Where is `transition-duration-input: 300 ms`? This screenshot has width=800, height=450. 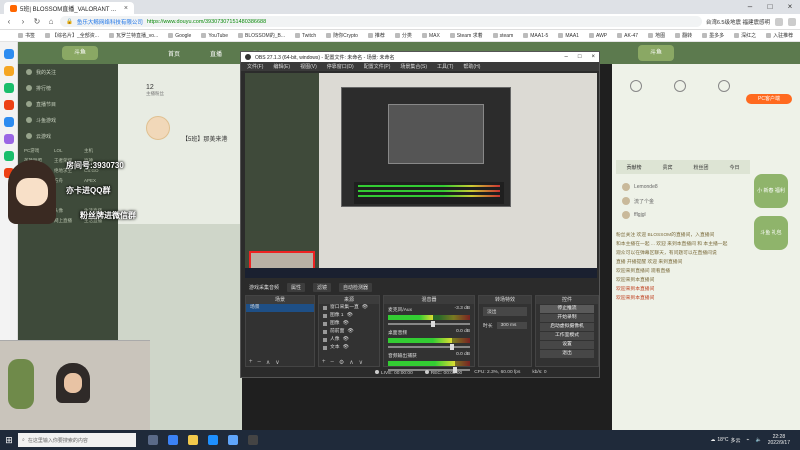
transition-duration-input: 300 ms is located at coordinates (511, 325).